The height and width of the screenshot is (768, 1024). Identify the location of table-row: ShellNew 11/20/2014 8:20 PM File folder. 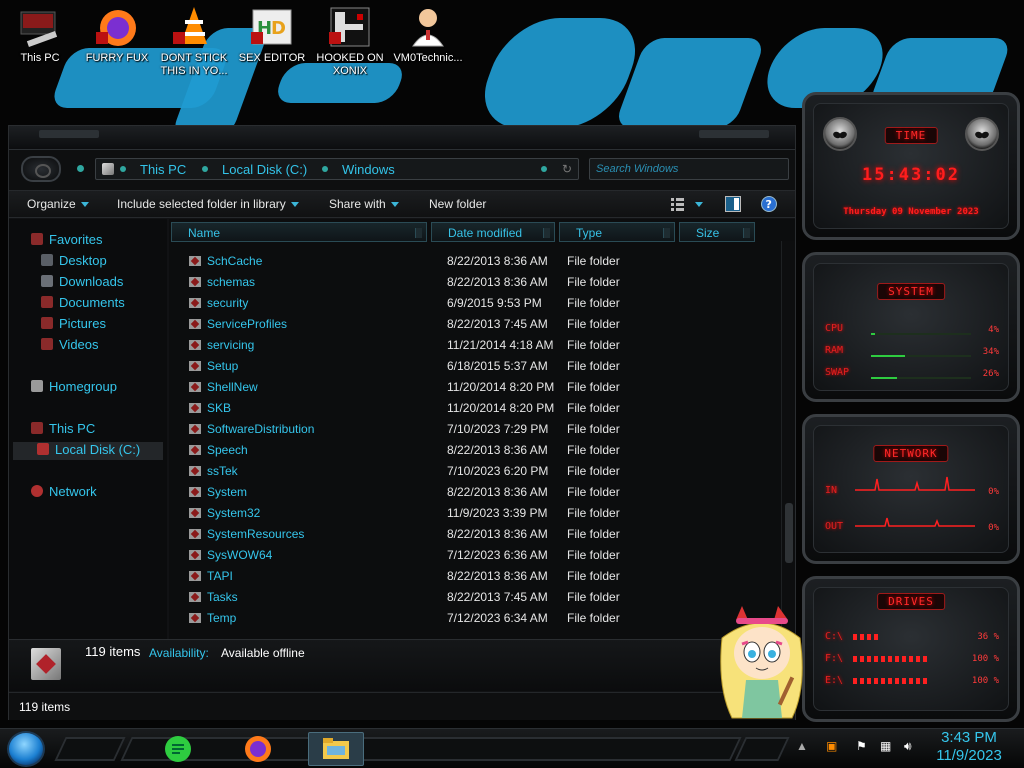
(474, 387).